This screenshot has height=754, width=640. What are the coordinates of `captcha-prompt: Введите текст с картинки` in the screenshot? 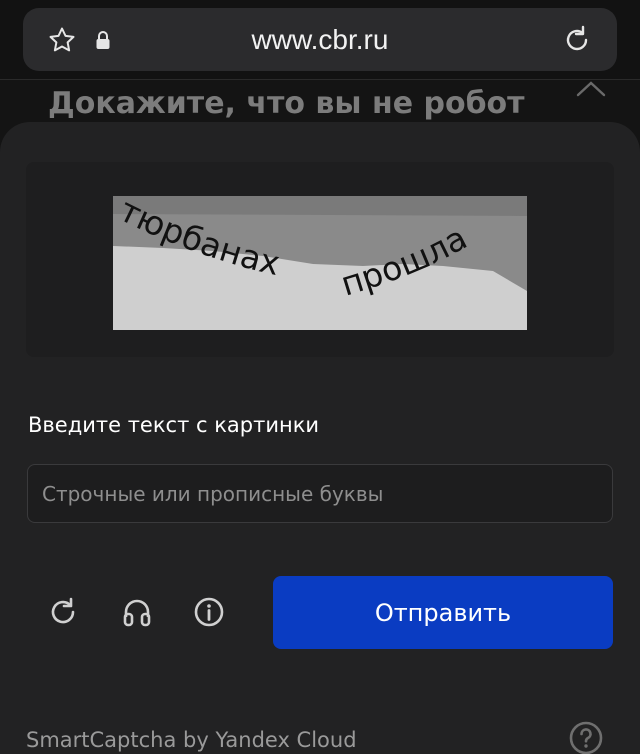 It's located at (174, 425).